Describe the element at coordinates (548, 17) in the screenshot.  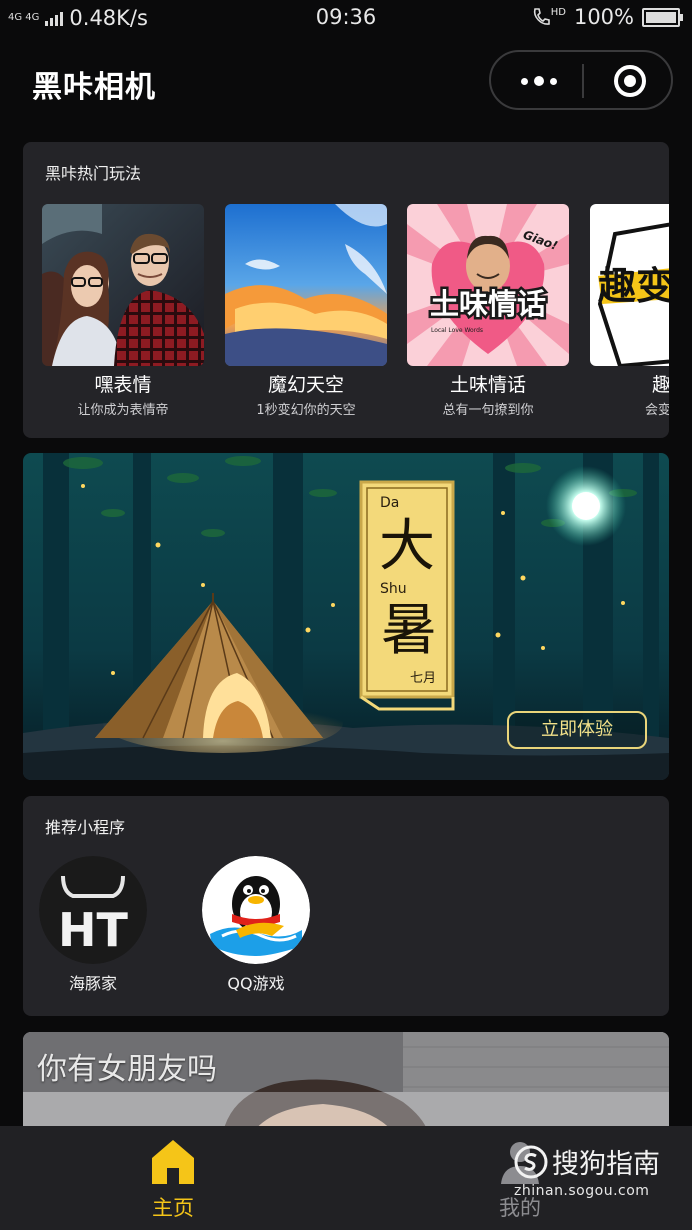
I see `call-hd-icon: HD` at that location.